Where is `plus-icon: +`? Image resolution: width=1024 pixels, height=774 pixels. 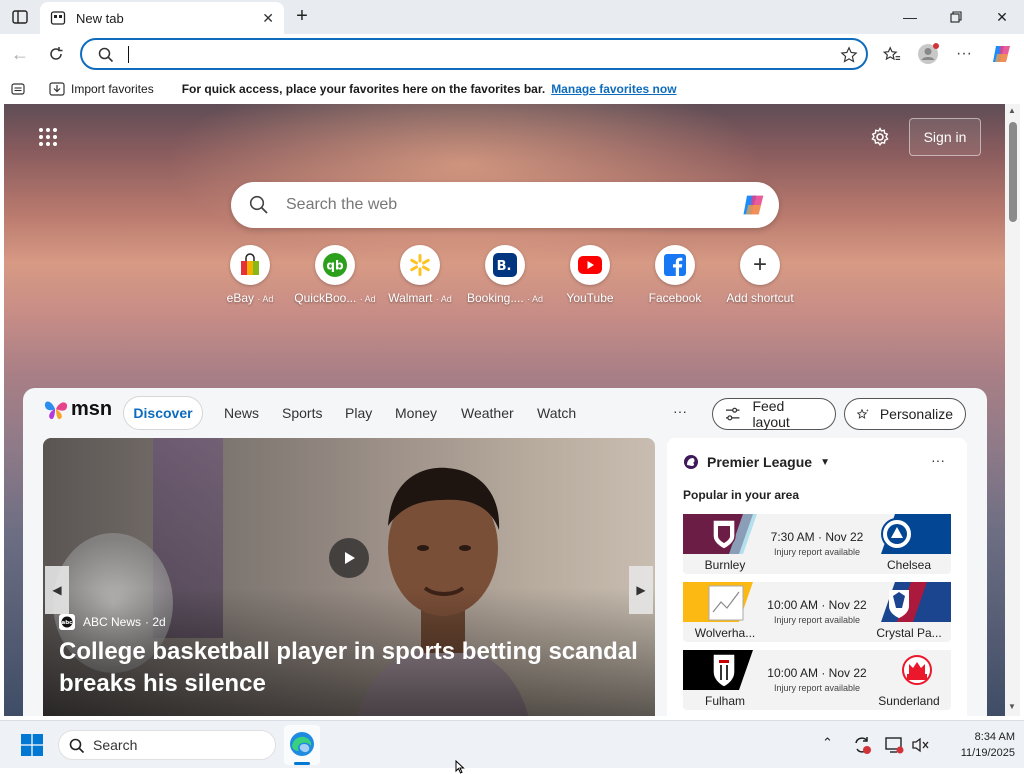 plus-icon: + is located at coordinates (759, 264).